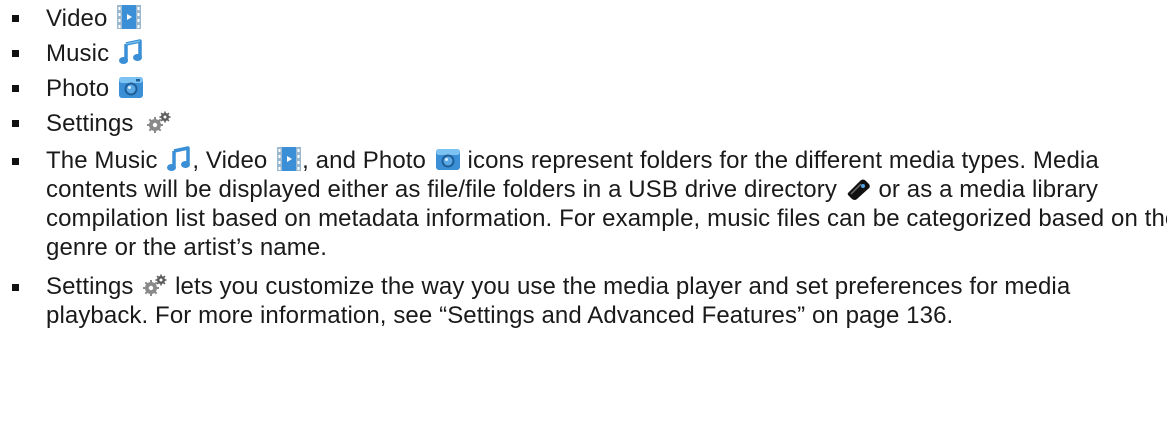  Describe the element at coordinates (583, 56) in the screenshot. I see `list-item-music: Music` at that location.